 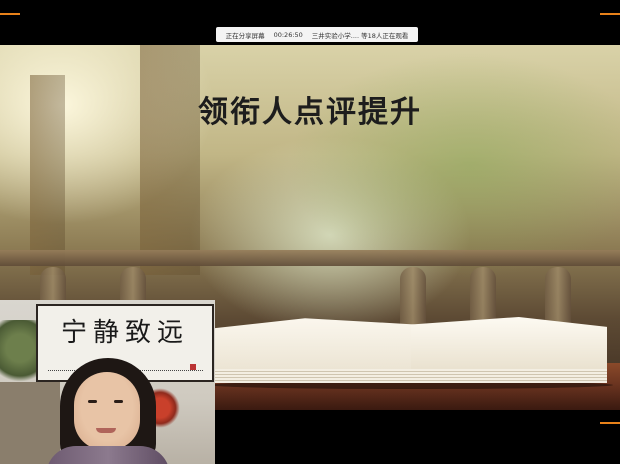 What do you see at coordinates (20, 355) in the screenshot?
I see `plant` at bounding box center [20, 355].